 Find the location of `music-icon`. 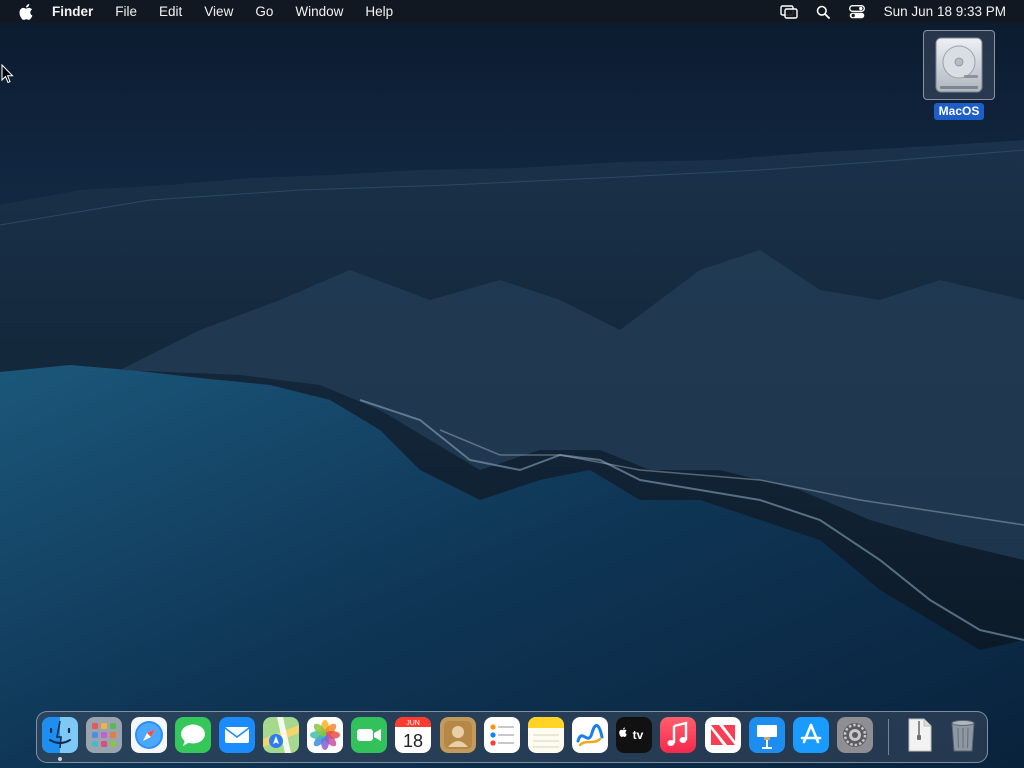

music-icon is located at coordinates (678, 735).